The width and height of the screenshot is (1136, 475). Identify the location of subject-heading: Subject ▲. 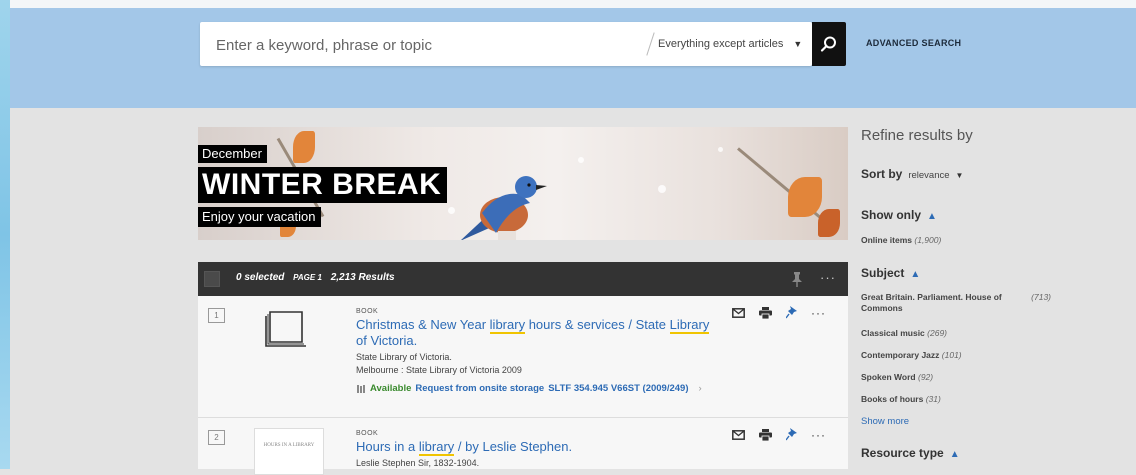
(890, 273).